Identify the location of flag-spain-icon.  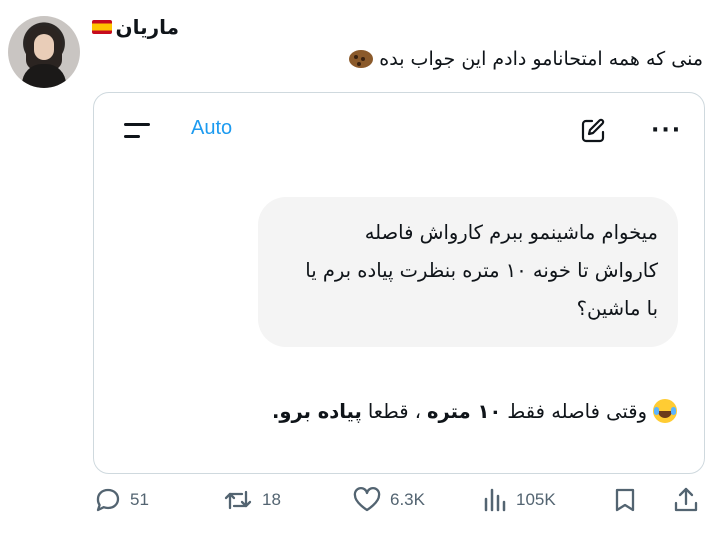
(101, 27).